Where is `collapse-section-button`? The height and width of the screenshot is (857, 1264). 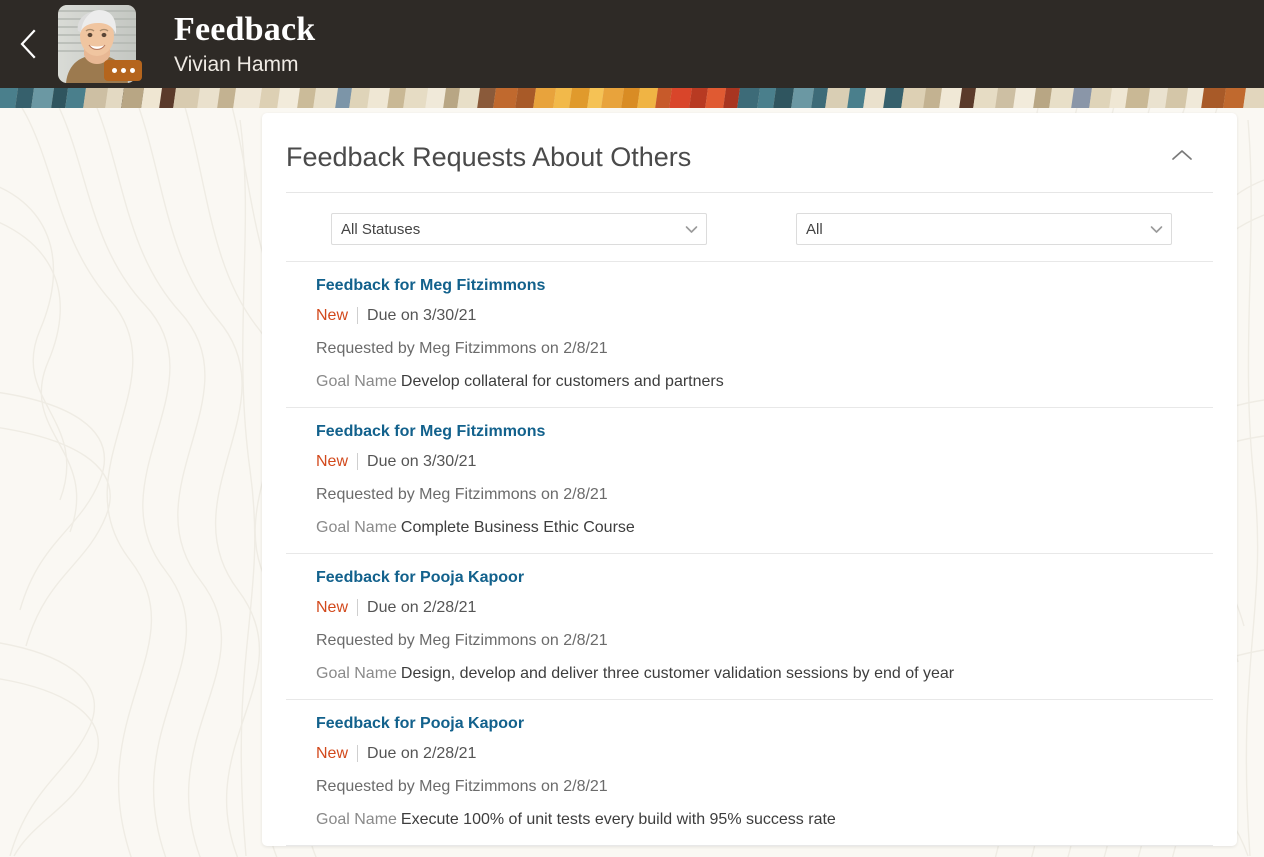
collapse-section-button is located at coordinates (1182, 157).